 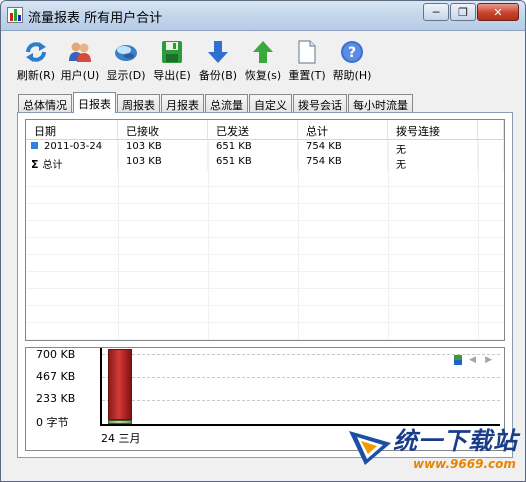 What do you see at coordinates (433, 129) in the screenshot?
I see `column-header-dialup: 拨号连接` at bounding box center [433, 129].